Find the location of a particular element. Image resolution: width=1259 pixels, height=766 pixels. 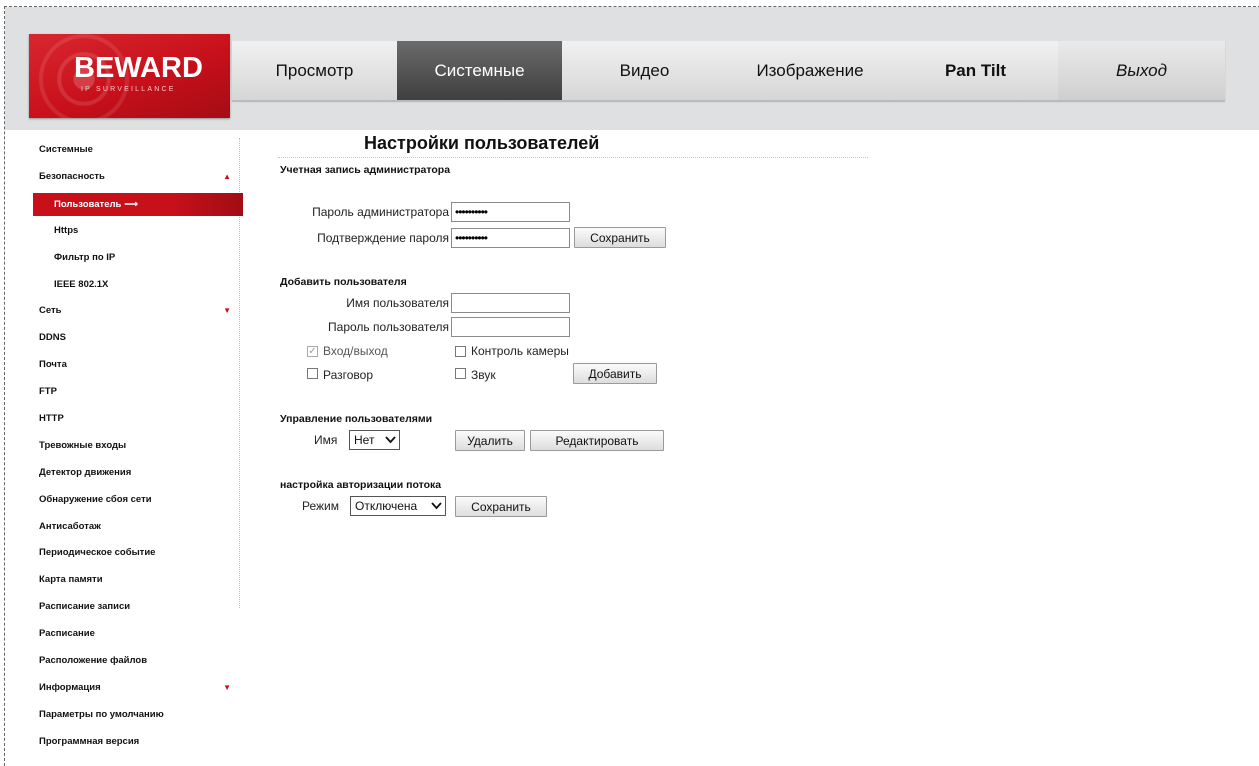

talk-checkbox is located at coordinates (312, 373).